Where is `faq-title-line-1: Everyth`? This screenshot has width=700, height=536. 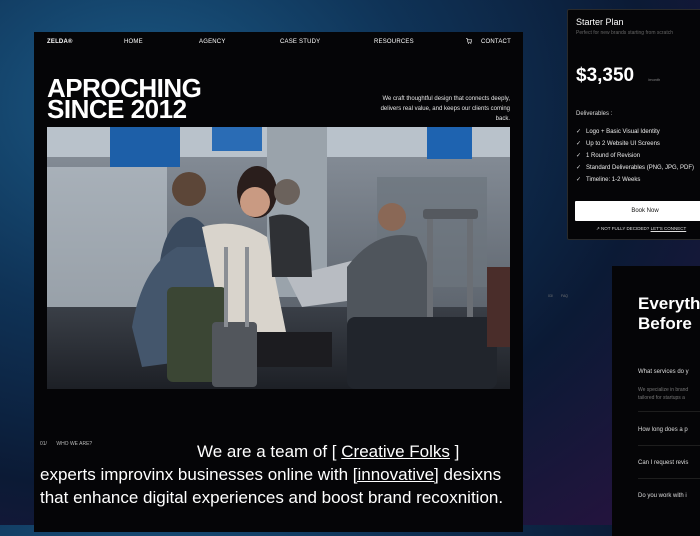 faq-title-line-1: Everyth is located at coordinates (669, 303).